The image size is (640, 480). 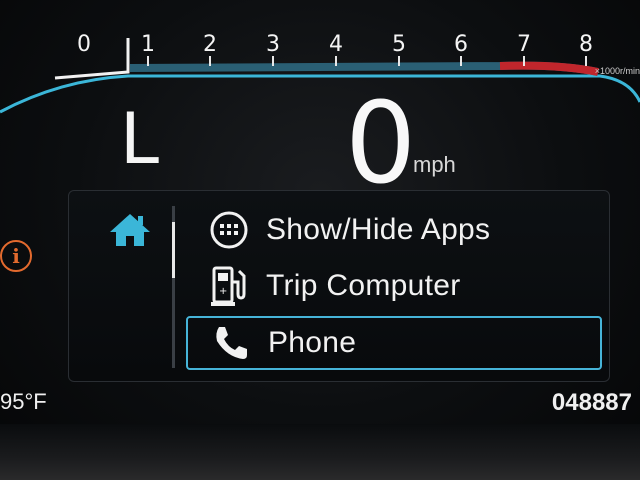 I want to click on odometer: 048887, so click(x=591, y=402).